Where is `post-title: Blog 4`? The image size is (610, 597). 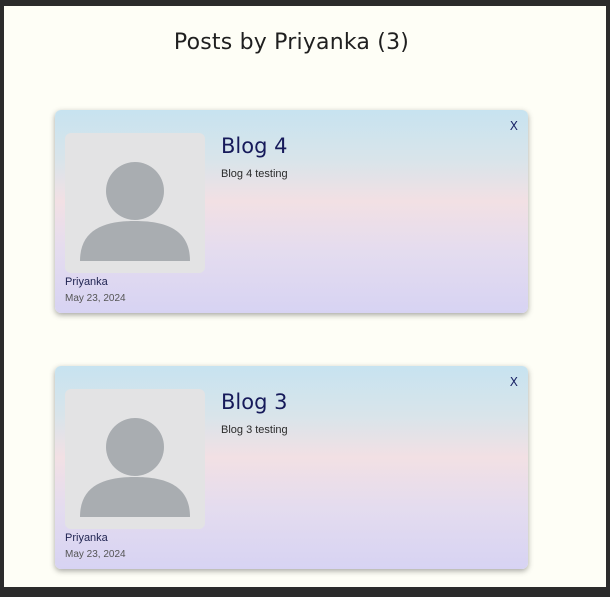
post-title: Blog 4 is located at coordinates (254, 146).